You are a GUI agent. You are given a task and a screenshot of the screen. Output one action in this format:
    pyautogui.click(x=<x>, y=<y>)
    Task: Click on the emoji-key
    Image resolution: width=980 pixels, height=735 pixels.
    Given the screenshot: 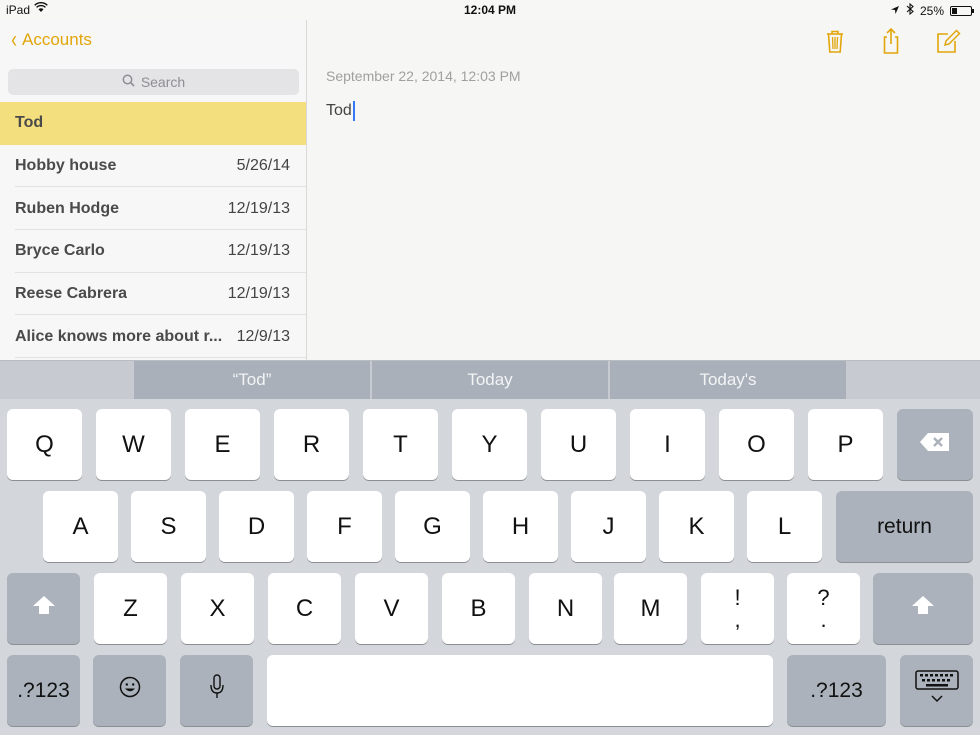 What is the action you would take?
    pyautogui.click(x=129, y=690)
    